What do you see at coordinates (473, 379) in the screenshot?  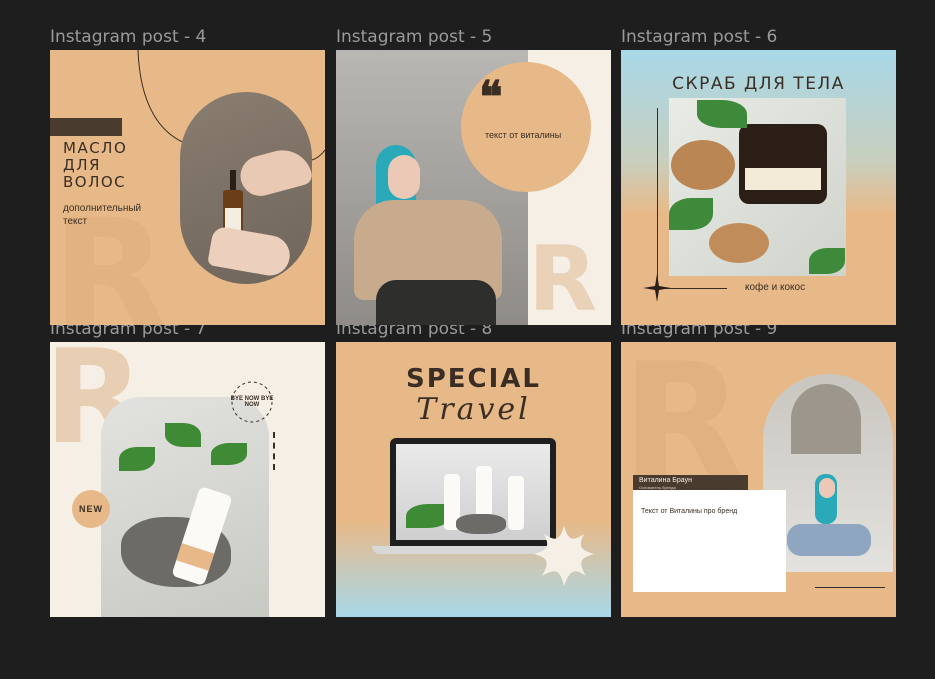 I see `post-8-title: SPECIAL` at bounding box center [473, 379].